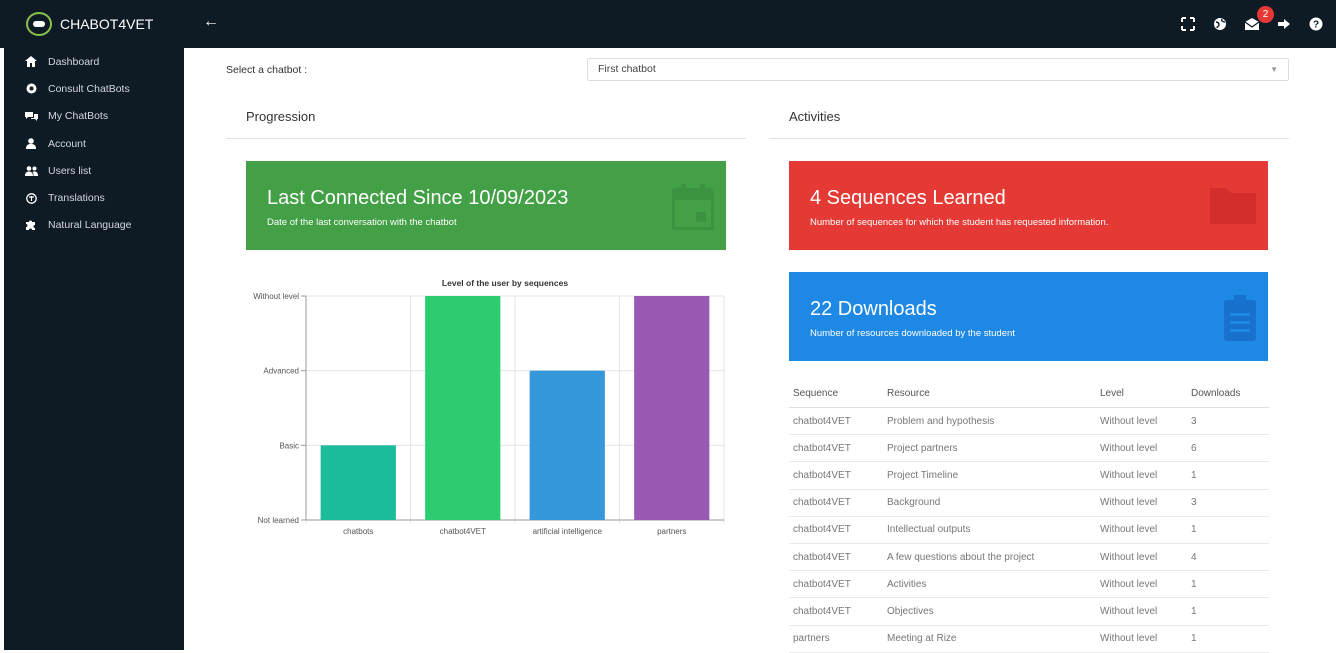 Image resolution: width=1336 pixels, height=653 pixels. I want to click on chart-title: Level of the user by sequences, so click(505, 283).